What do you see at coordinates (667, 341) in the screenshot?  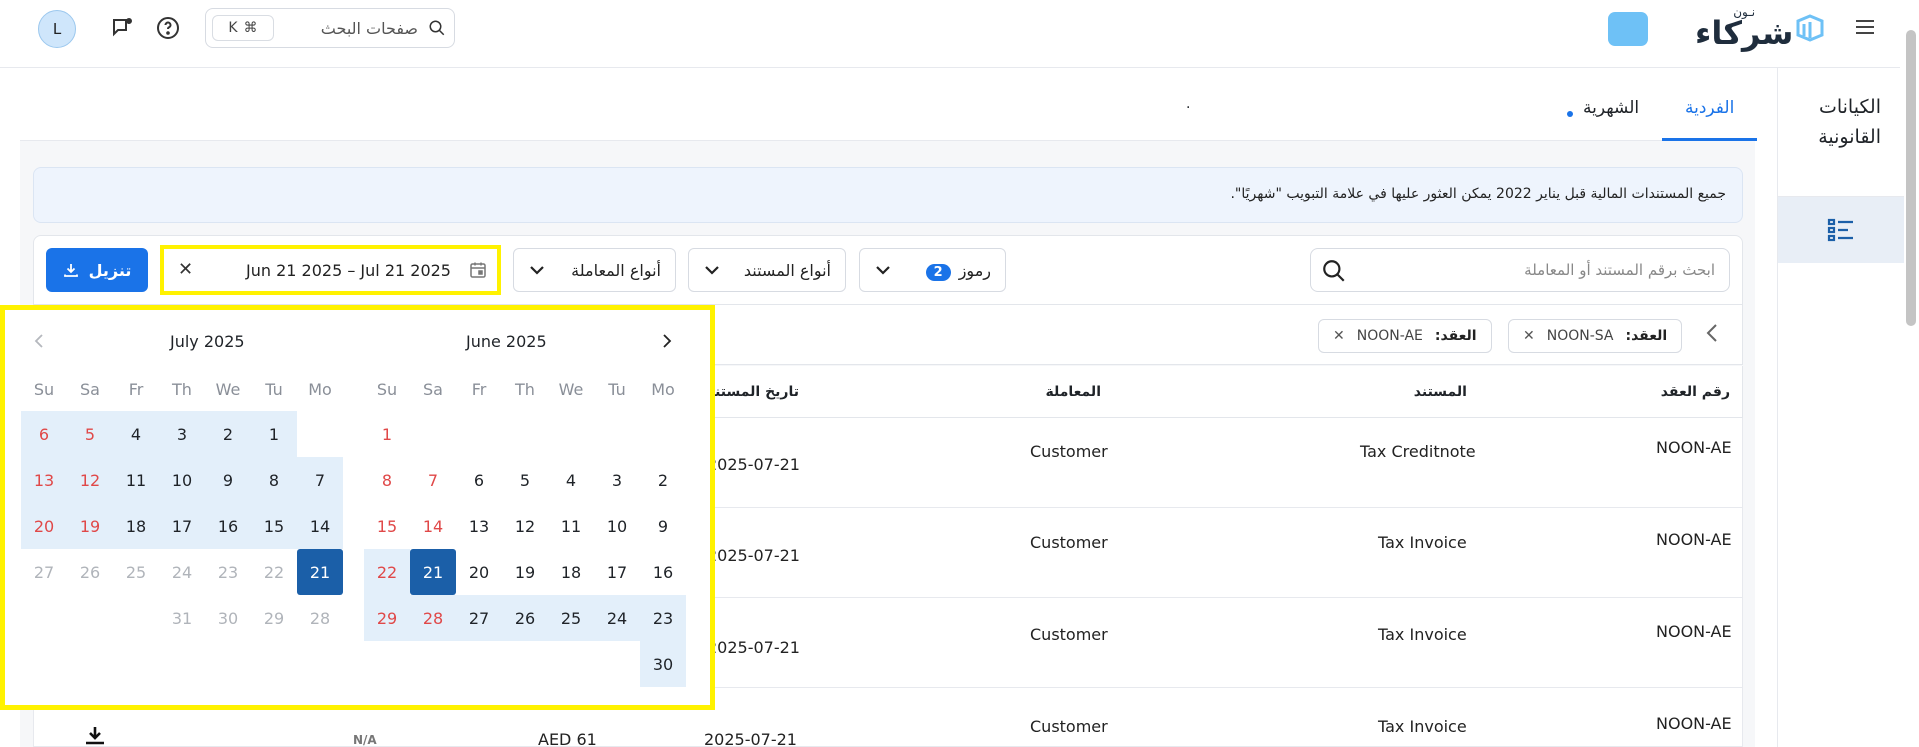 I see `next-month-icon` at bounding box center [667, 341].